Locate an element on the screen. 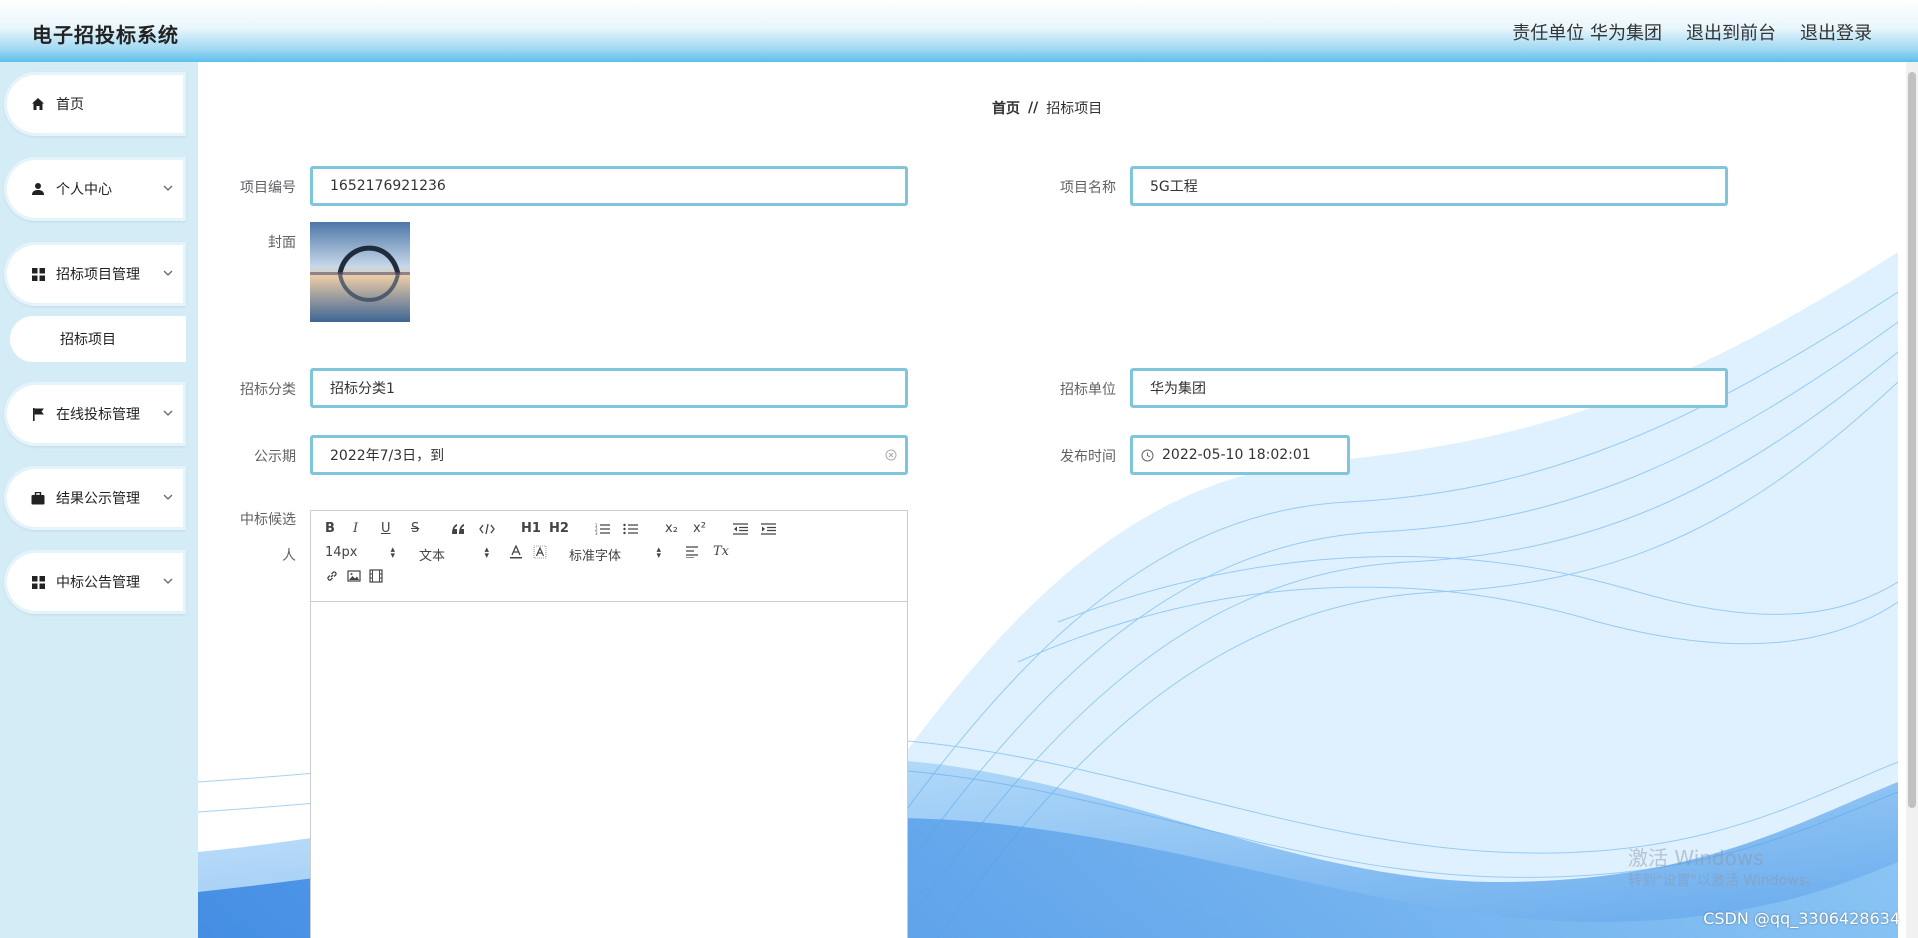  back-to-front-link: 退出到前台 is located at coordinates (1731, 32).